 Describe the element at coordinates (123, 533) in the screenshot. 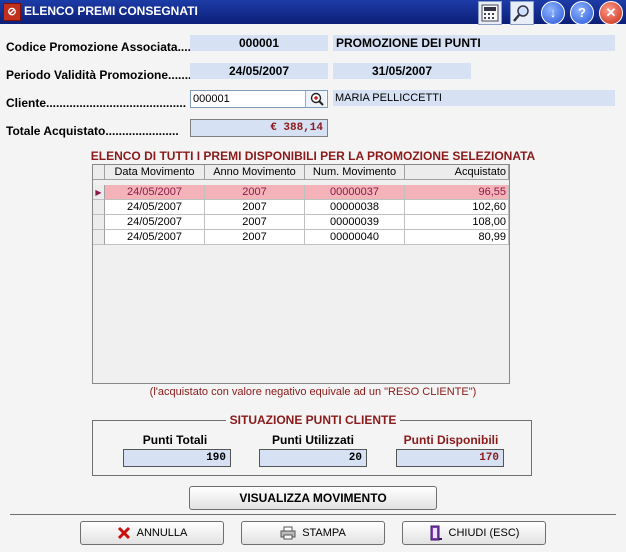

I see `cancel-x-icon` at that location.